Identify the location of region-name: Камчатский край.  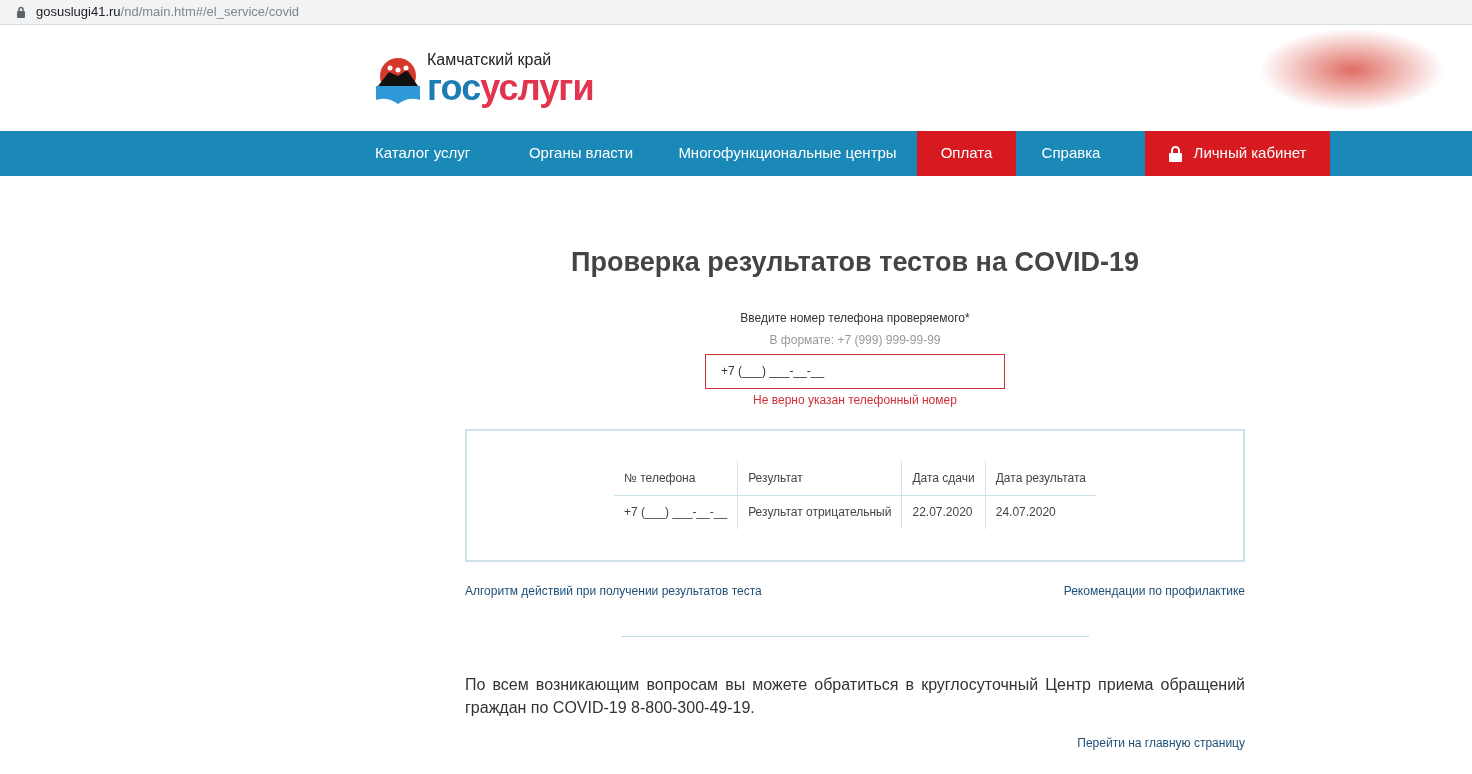
(490, 60).